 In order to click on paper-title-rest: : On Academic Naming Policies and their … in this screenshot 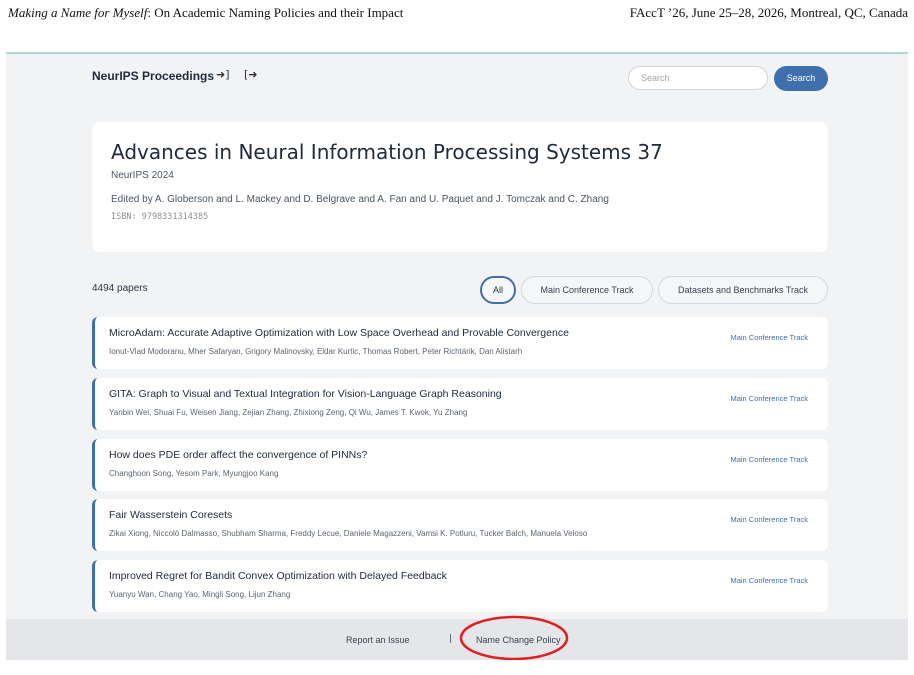, I will do `click(275, 12)`.